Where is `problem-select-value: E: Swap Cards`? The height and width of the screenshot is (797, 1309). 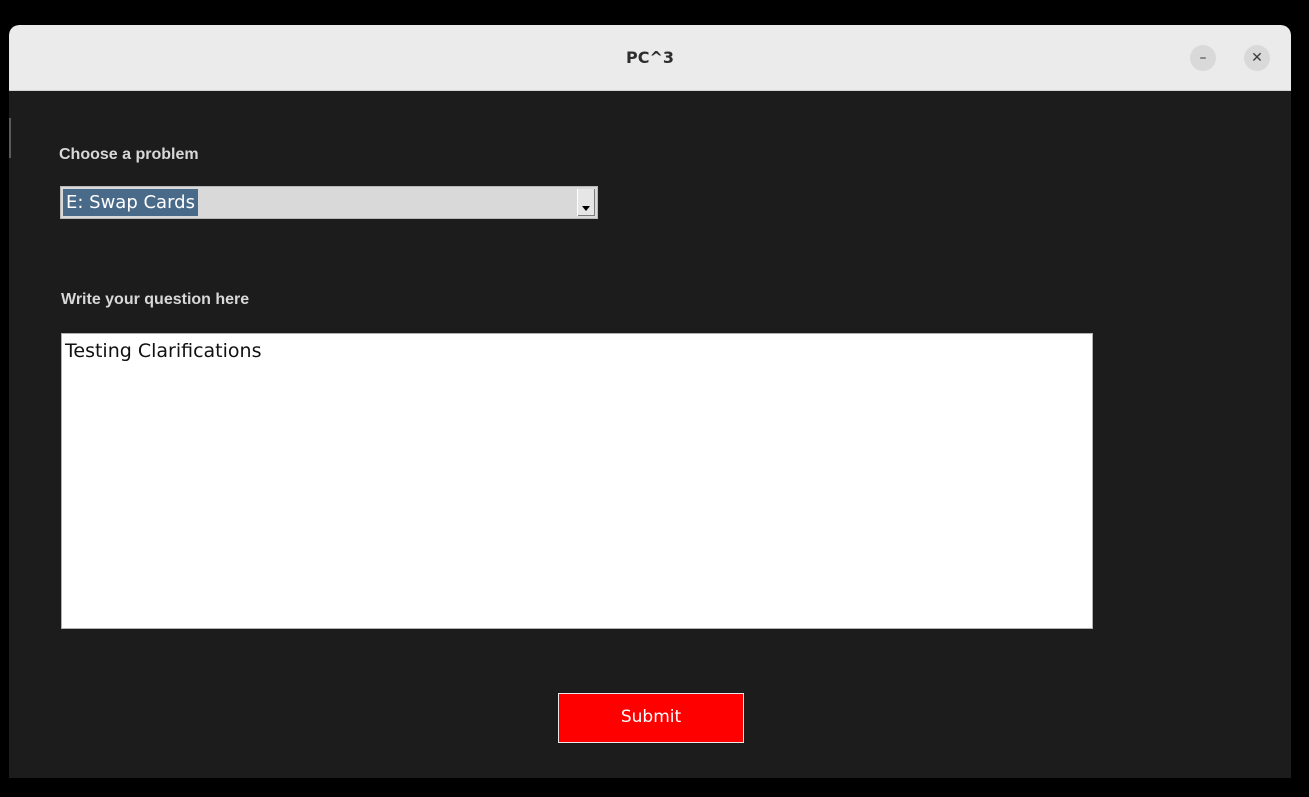 problem-select-value: E: Swap Cards is located at coordinates (130, 202).